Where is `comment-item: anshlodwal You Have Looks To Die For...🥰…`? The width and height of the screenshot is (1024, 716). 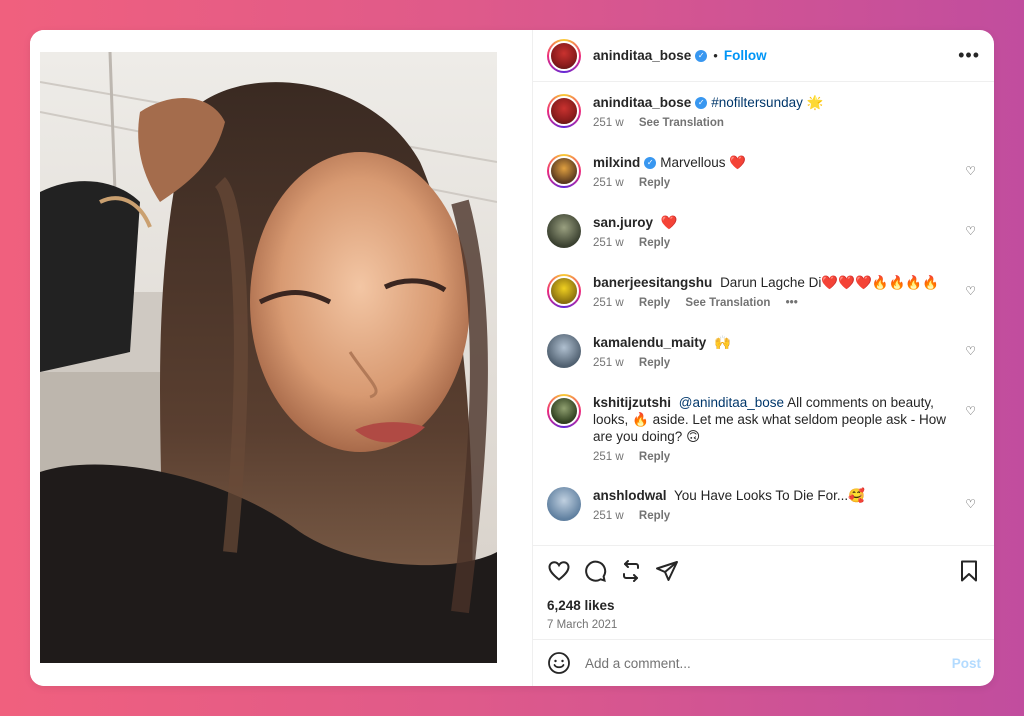
comment-item: anshlodwal You Have Looks To Die For...🥰… is located at coordinates (763, 515).